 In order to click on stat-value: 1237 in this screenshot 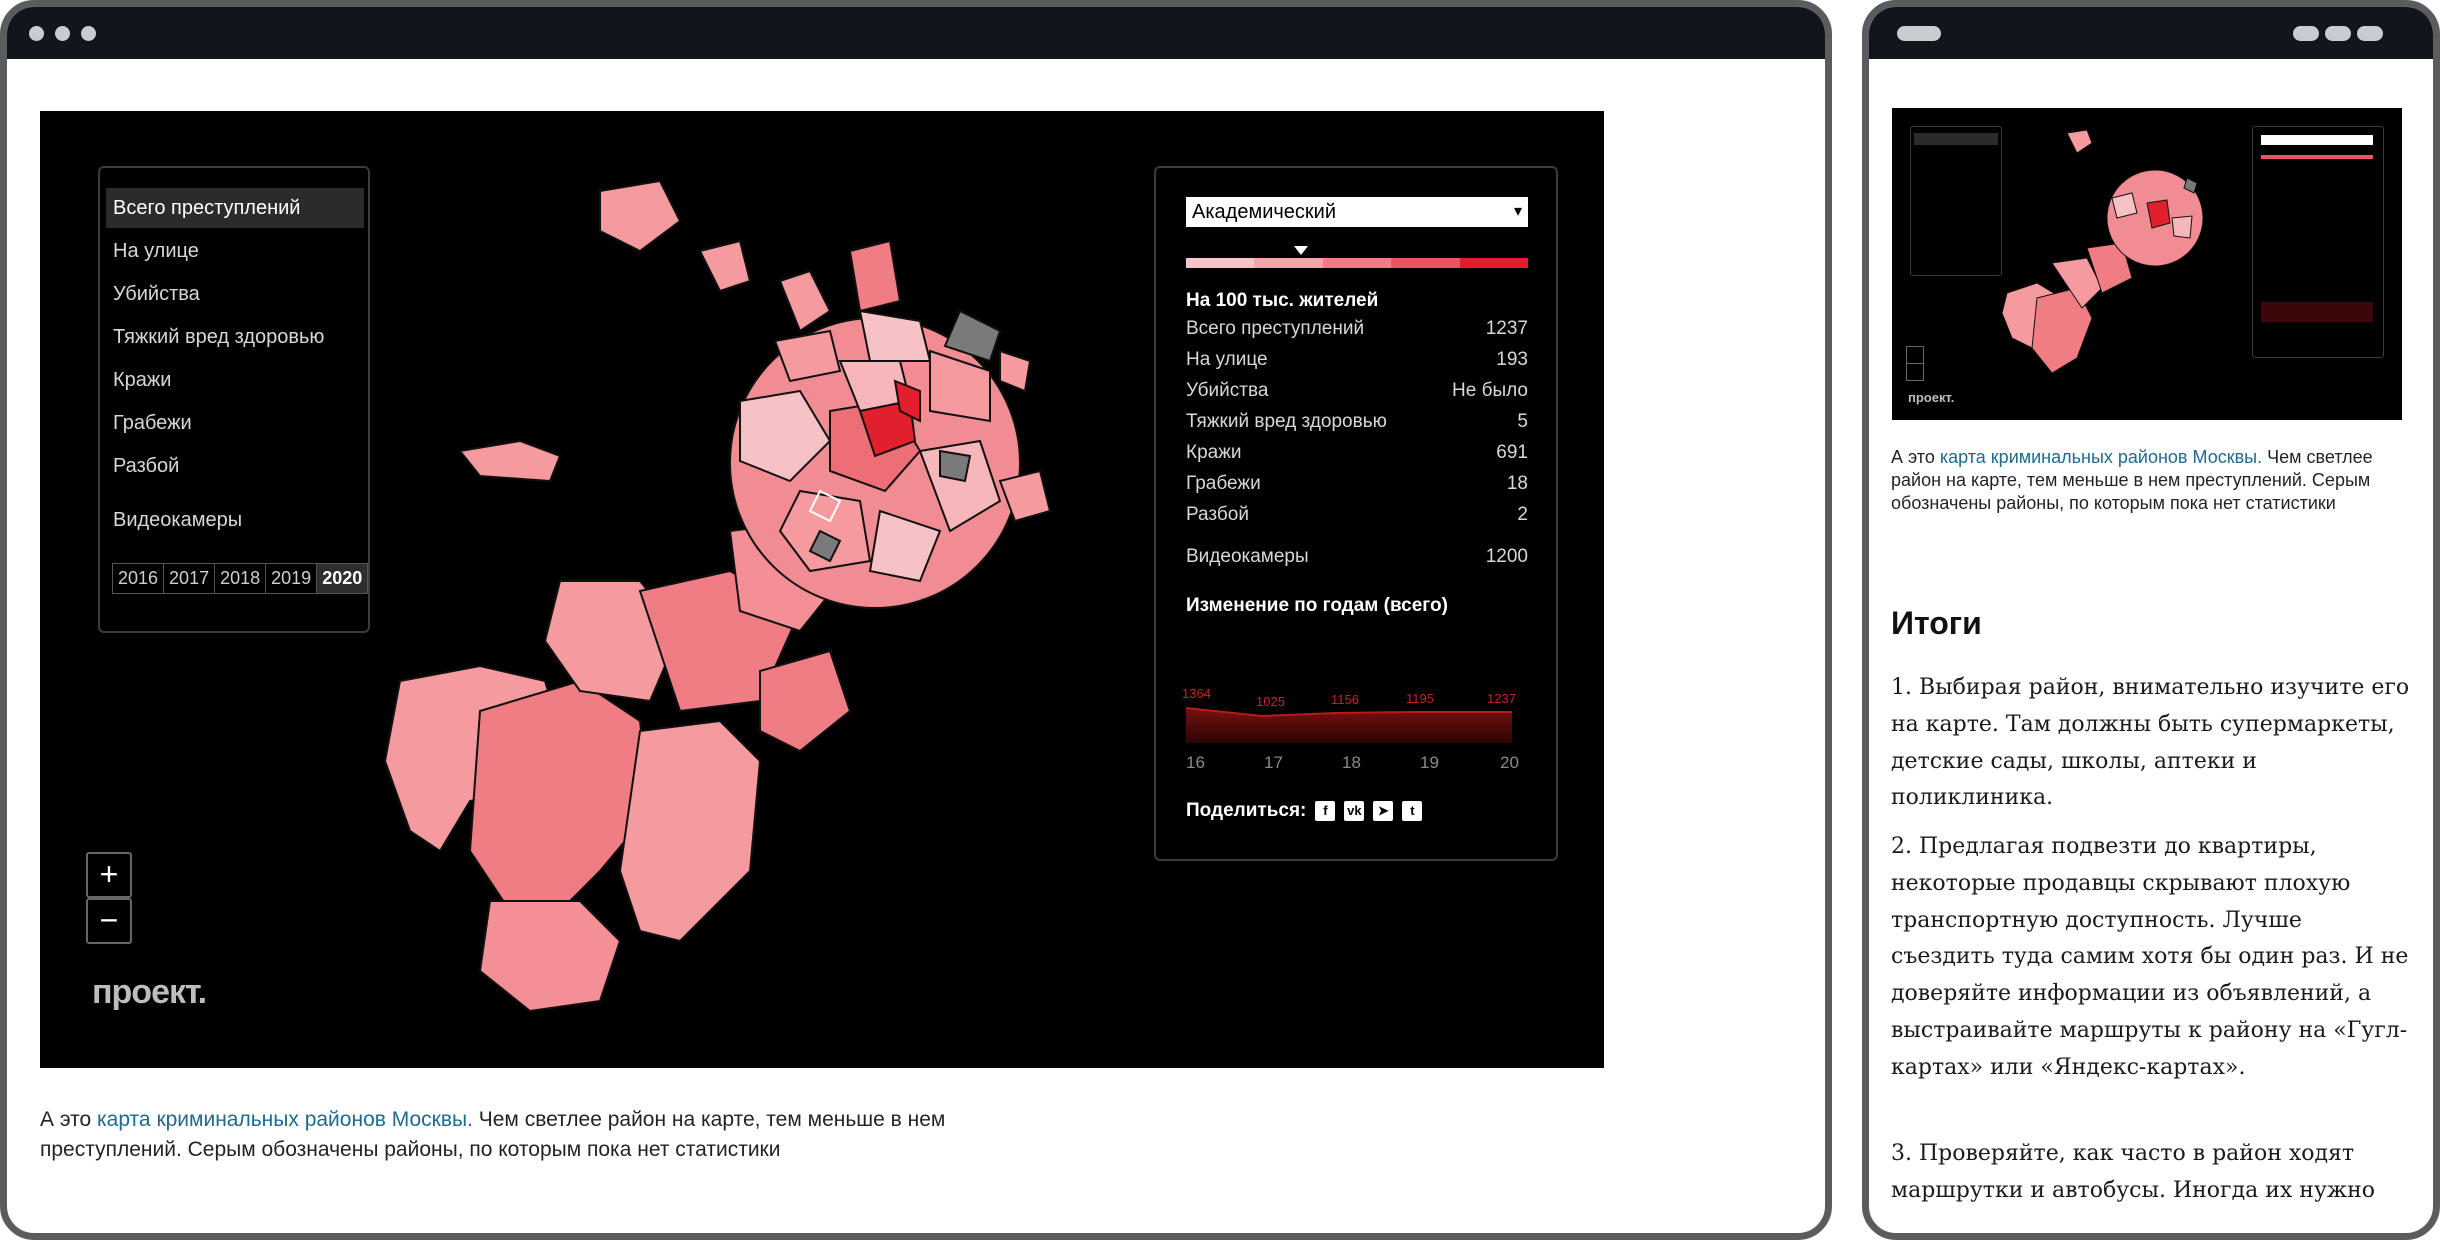, I will do `click(1506, 328)`.